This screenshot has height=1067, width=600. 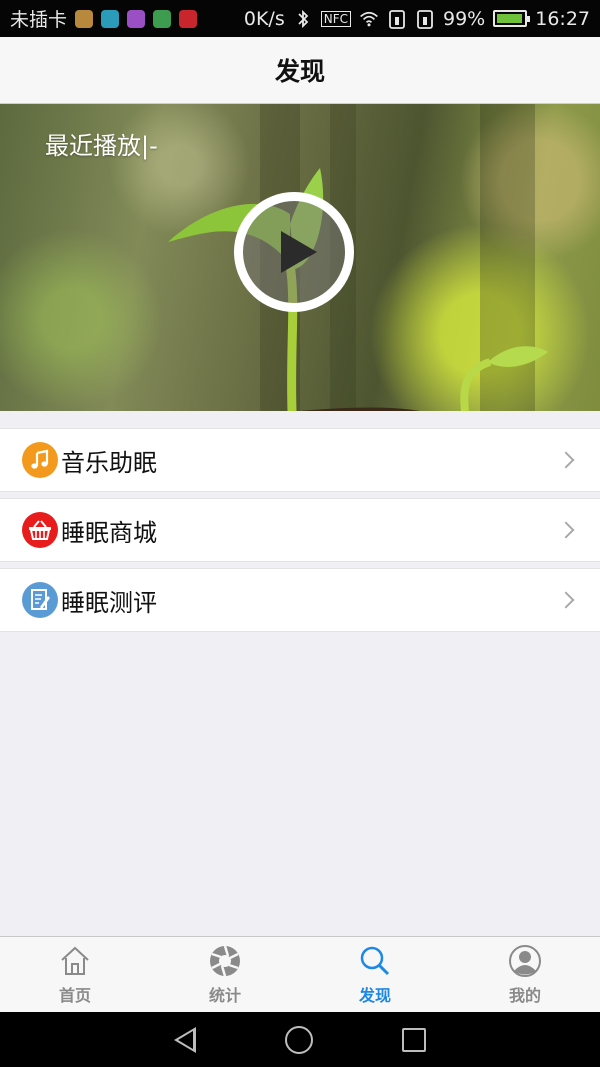 What do you see at coordinates (75, 960) in the screenshot?
I see `home-icon` at bounding box center [75, 960].